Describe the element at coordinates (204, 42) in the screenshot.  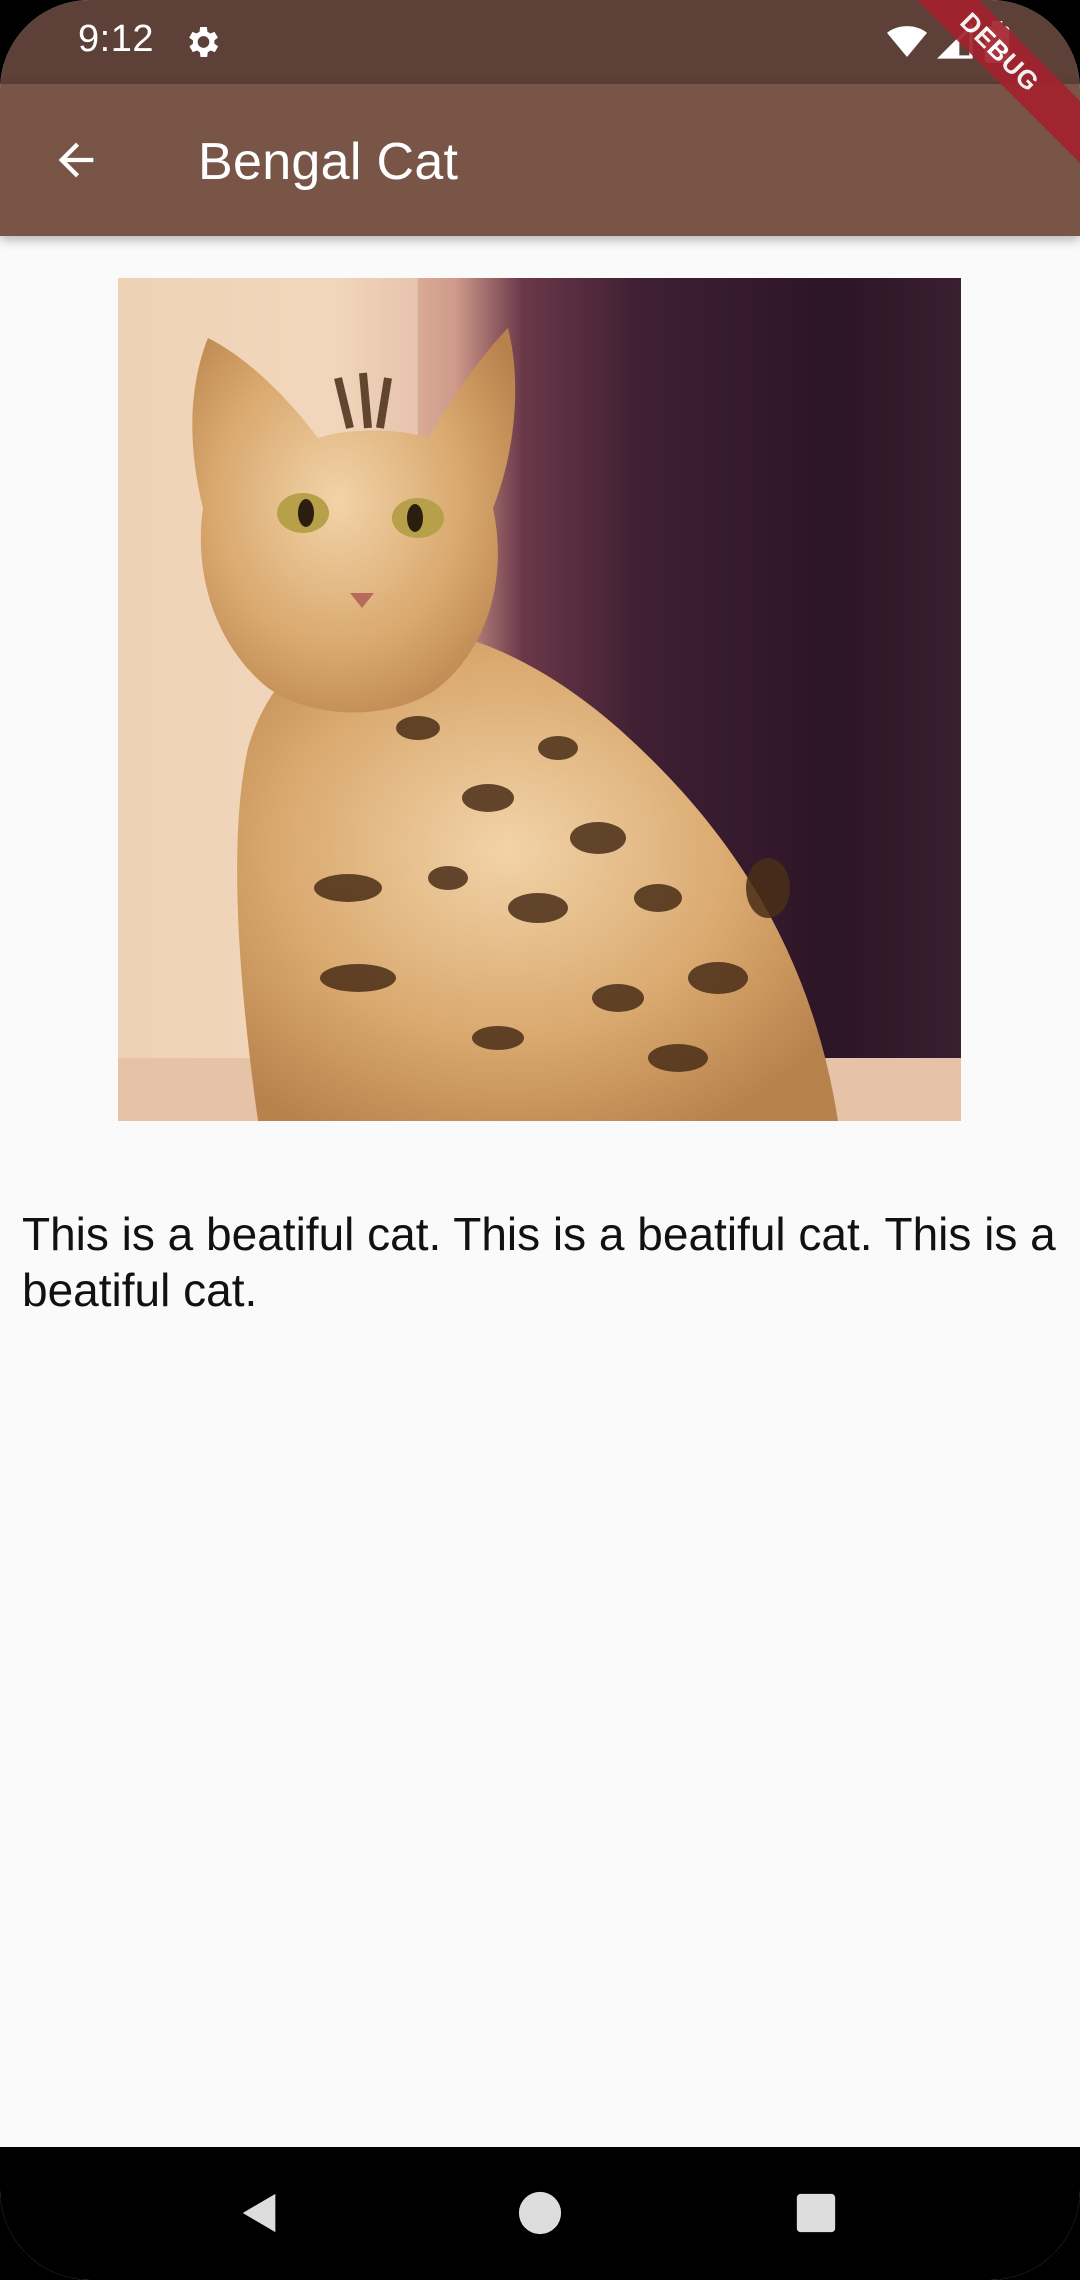
I see `gear-icon` at that location.